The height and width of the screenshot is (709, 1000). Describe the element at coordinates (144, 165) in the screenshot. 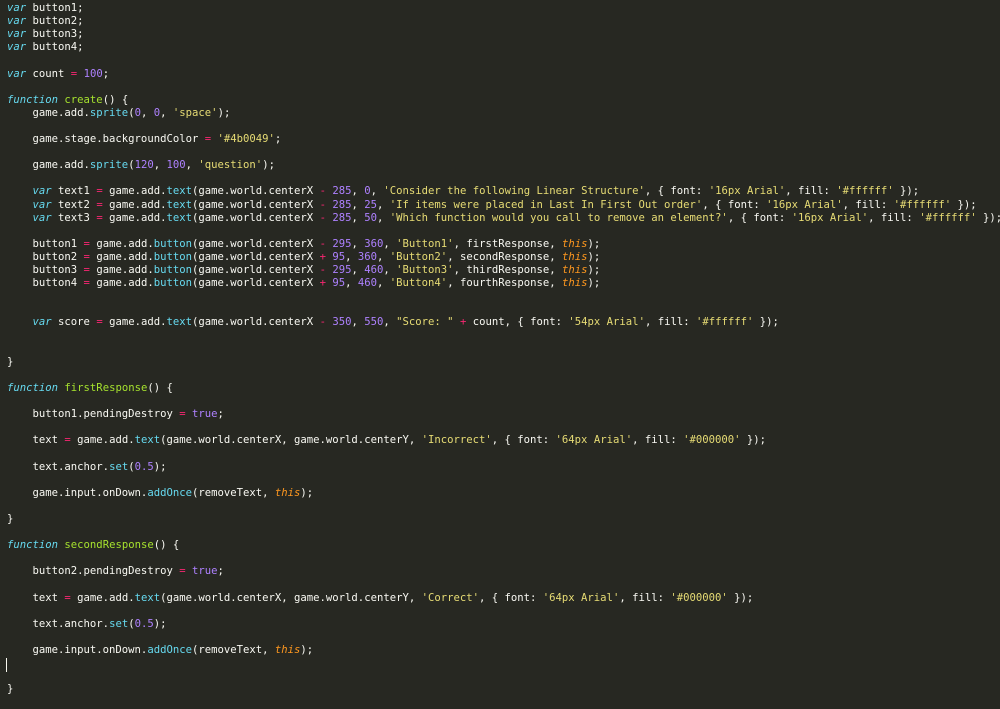

I see `code-token: 120` at that location.